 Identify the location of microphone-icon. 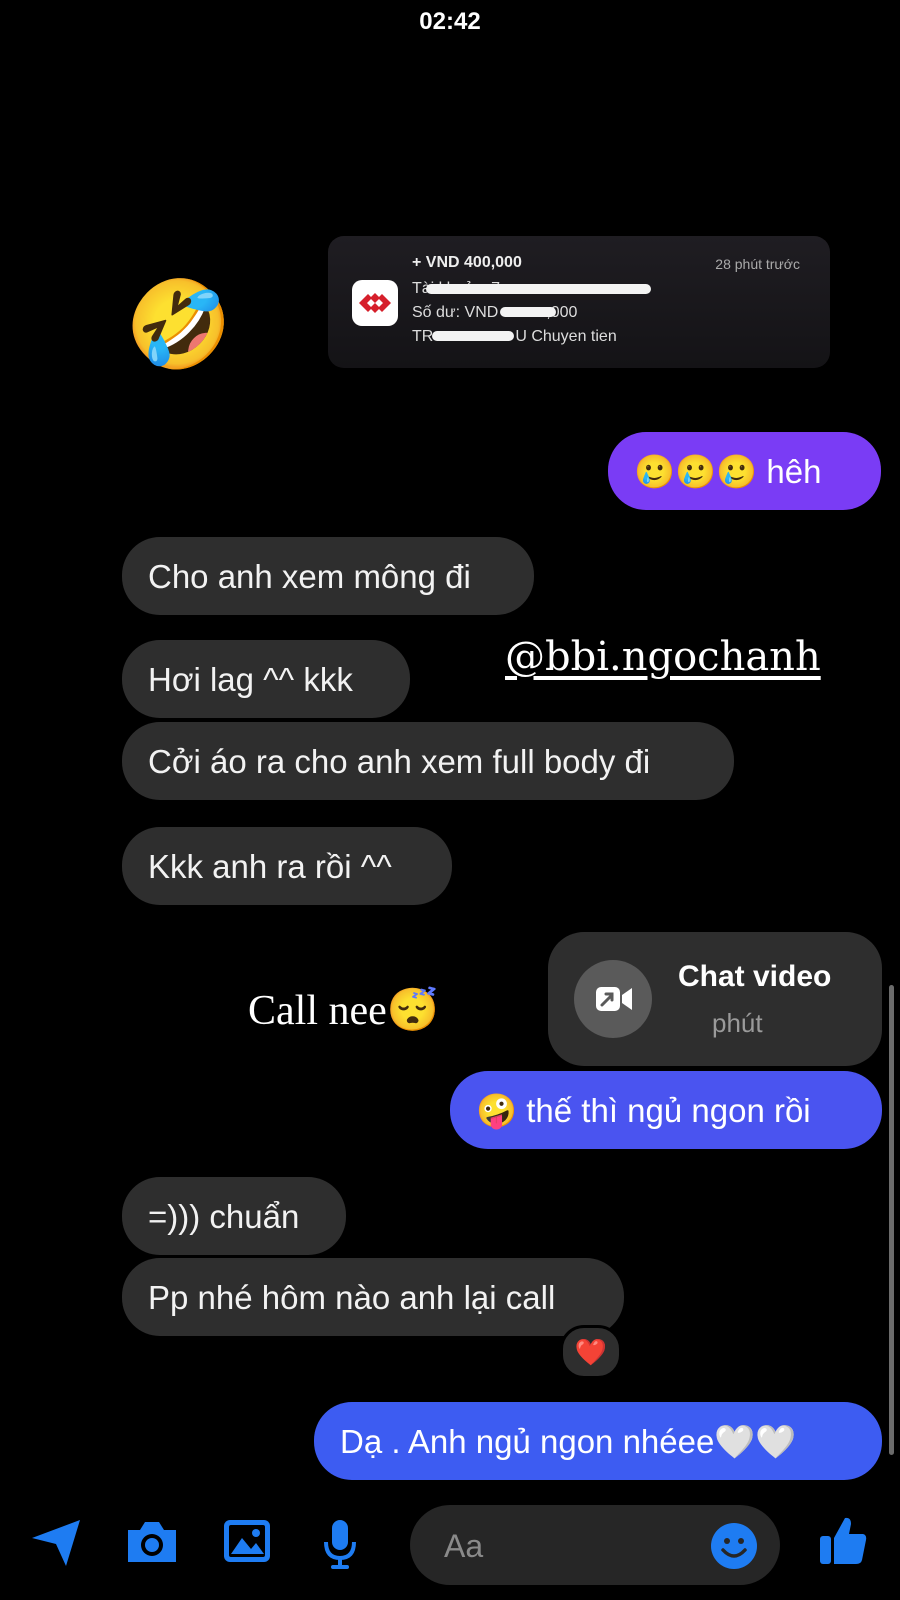
(340, 1546).